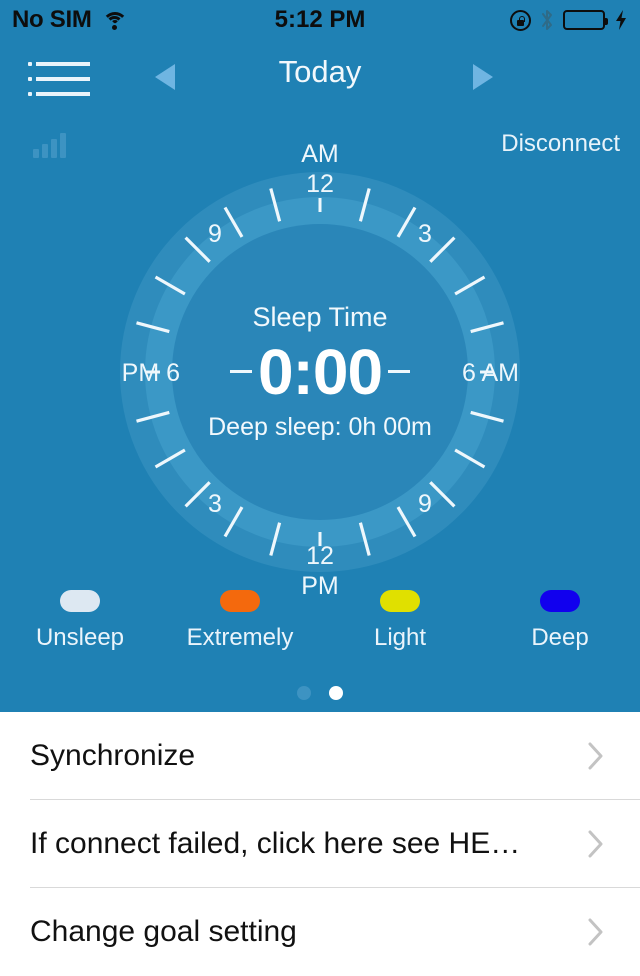 The width and height of the screenshot is (640, 976). I want to click on legend-swatch-extremely, so click(240, 601).